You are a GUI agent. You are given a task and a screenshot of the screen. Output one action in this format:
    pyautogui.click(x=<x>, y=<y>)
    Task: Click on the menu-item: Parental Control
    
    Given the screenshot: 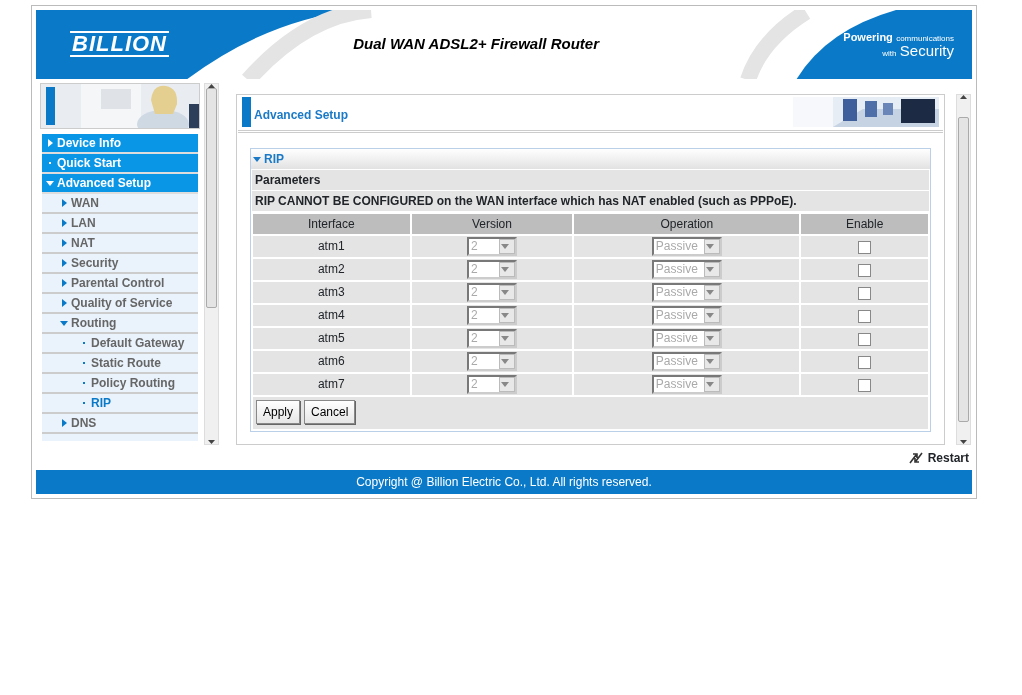 What is the action you would take?
    pyautogui.click(x=120, y=283)
    